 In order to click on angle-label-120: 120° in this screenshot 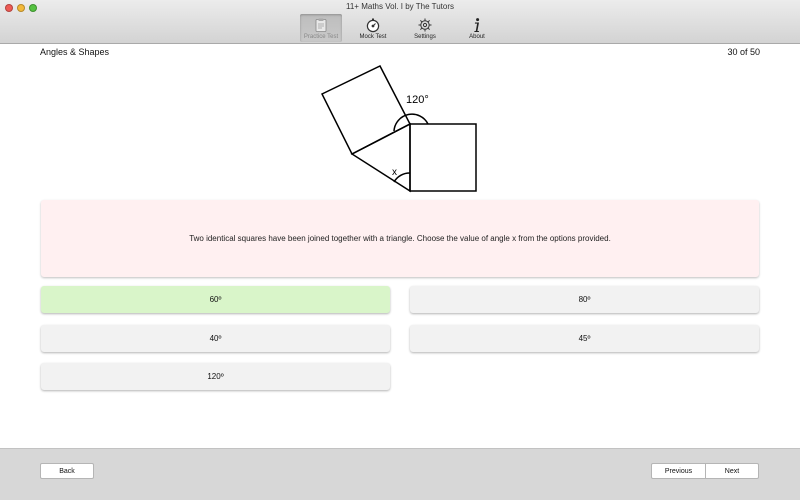, I will do `click(417, 100)`.